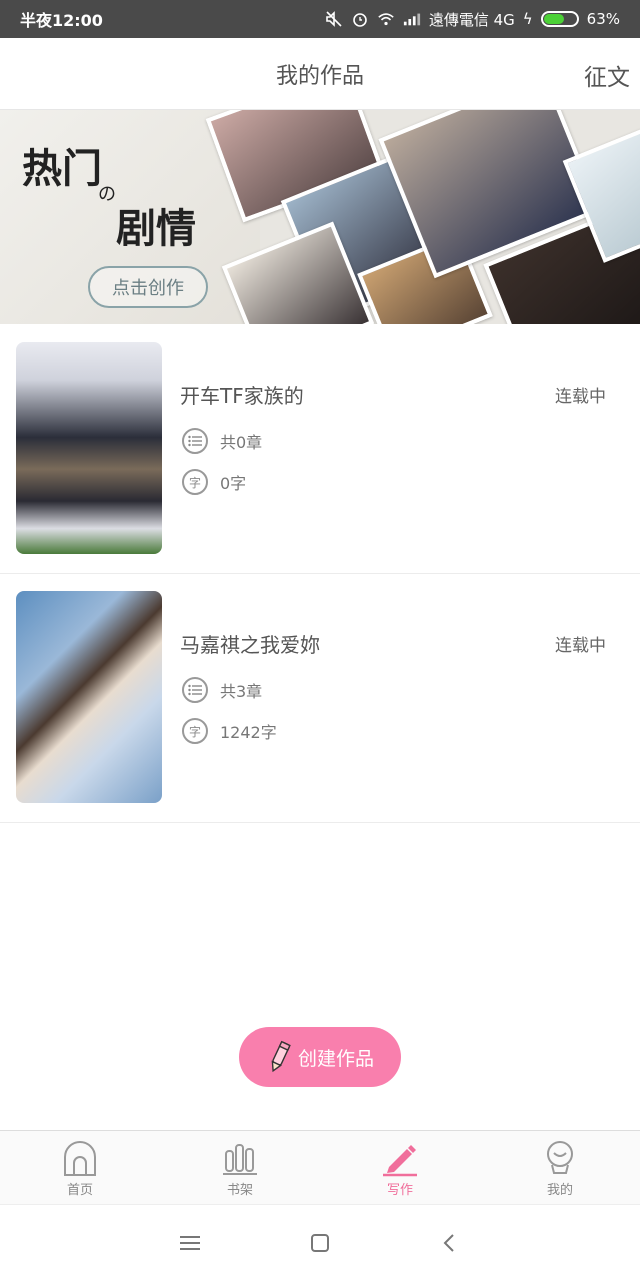 This screenshot has height=1280, width=640. Describe the element at coordinates (214, 482) in the screenshot. I see `work-words: 字 0字` at that location.